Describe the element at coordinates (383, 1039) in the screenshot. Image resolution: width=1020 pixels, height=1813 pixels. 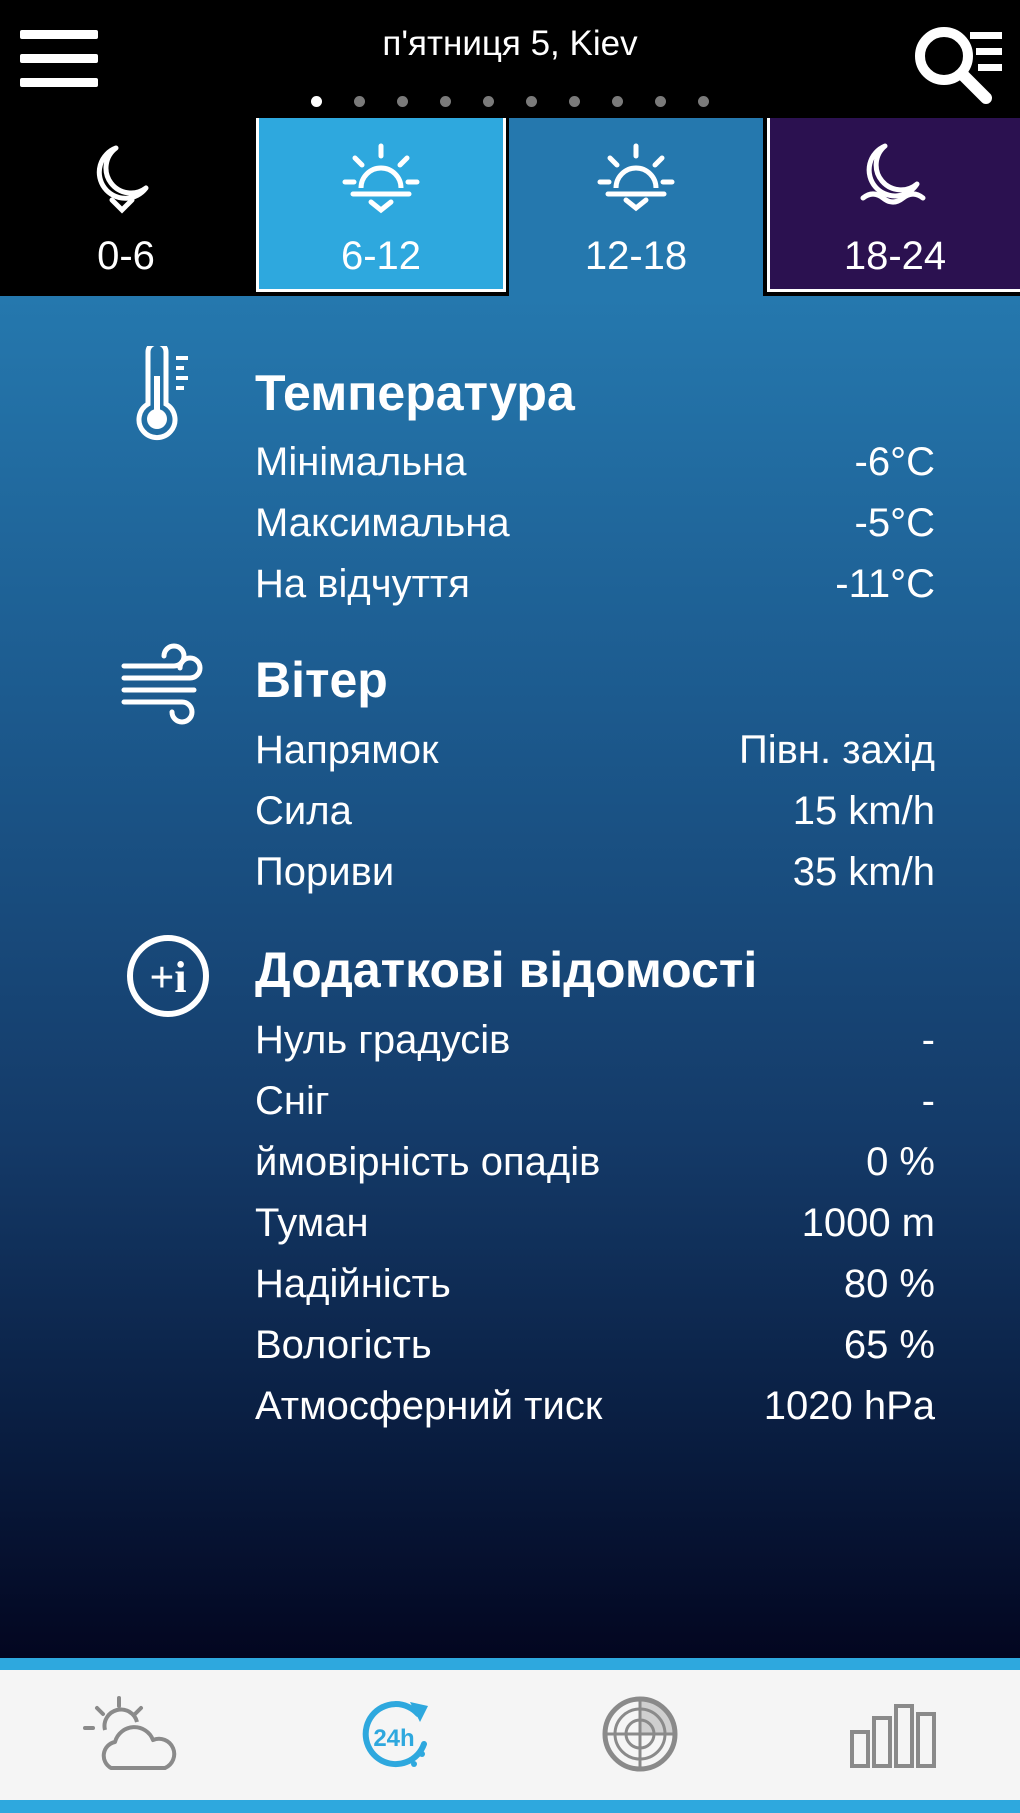
I see `row-label: Нуль градусів` at that location.